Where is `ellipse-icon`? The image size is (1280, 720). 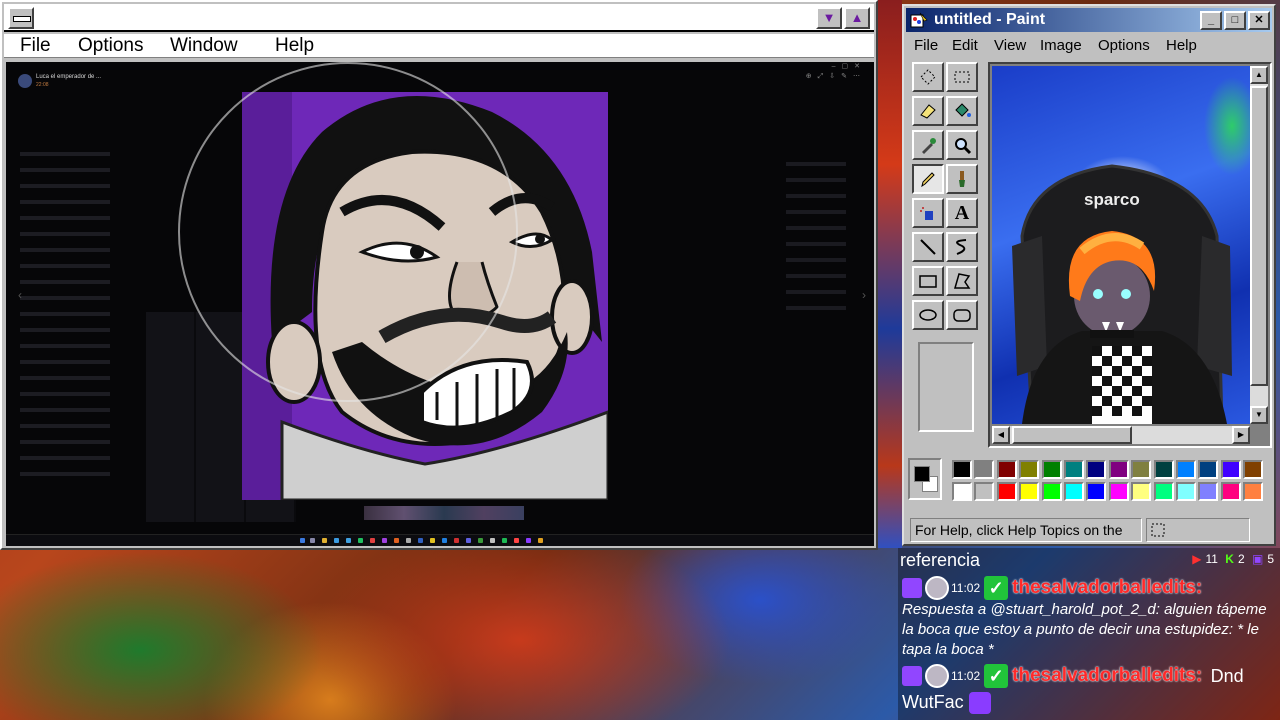 ellipse-icon is located at coordinates (928, 315).